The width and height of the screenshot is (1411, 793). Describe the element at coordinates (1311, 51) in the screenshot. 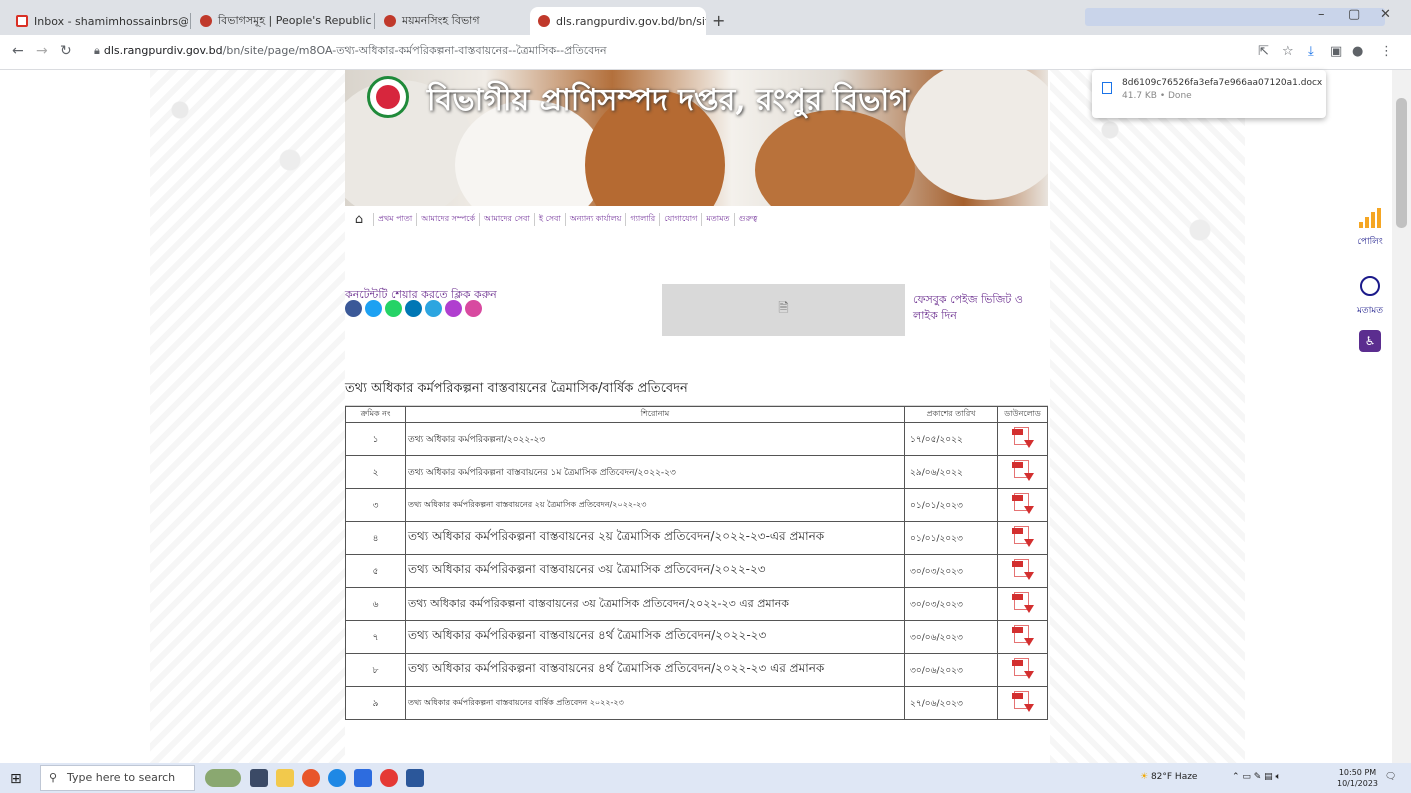

I see `download-icon: ⤓` at that location.